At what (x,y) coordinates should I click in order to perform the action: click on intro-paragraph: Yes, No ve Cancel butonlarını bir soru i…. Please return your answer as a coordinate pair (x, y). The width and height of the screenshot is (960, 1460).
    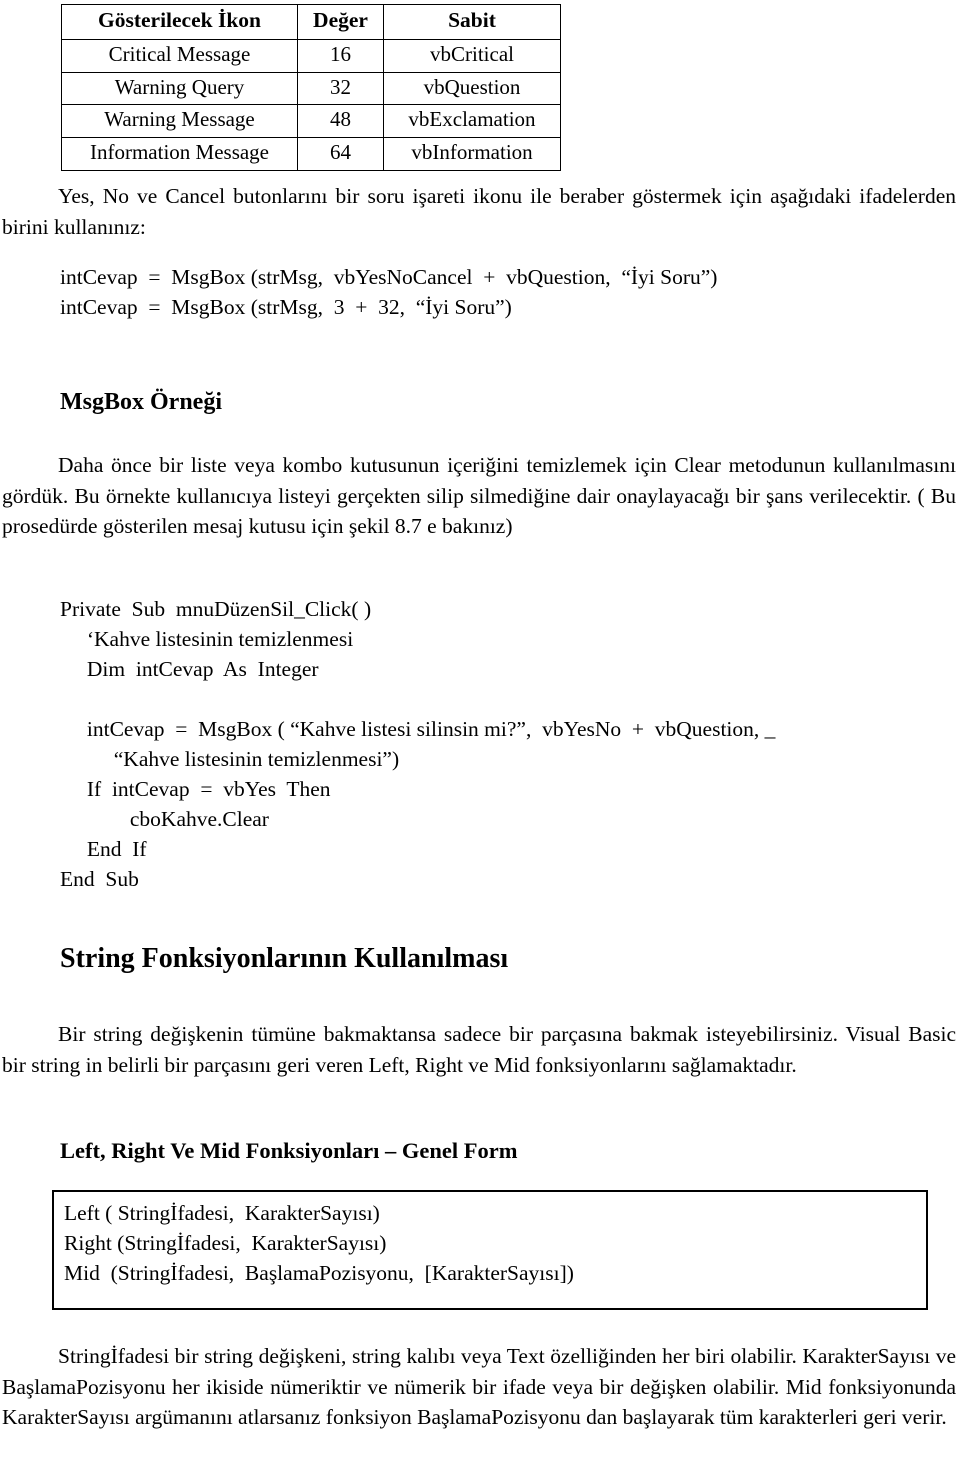
    Looking at the image, I should click on (479, 211).